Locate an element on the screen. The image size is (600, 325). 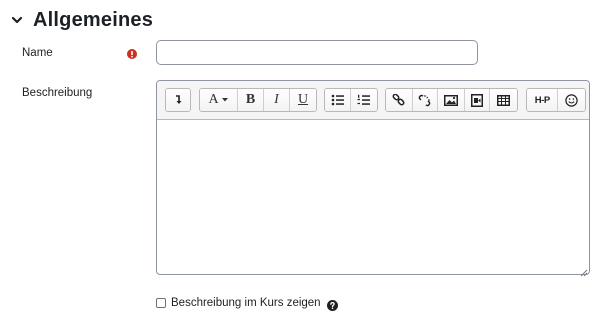
link-icon is located at coordinates (399, 100).